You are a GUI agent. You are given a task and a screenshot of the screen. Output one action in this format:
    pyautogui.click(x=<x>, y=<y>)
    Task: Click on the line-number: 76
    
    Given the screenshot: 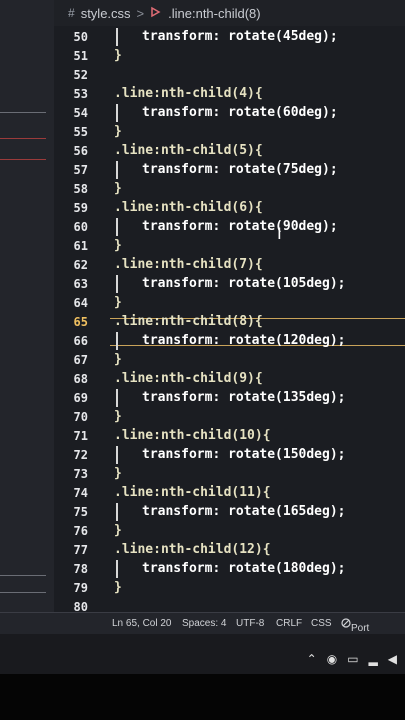 What is the action you would take?
    pyautogui.click(x=80, y=531)
    